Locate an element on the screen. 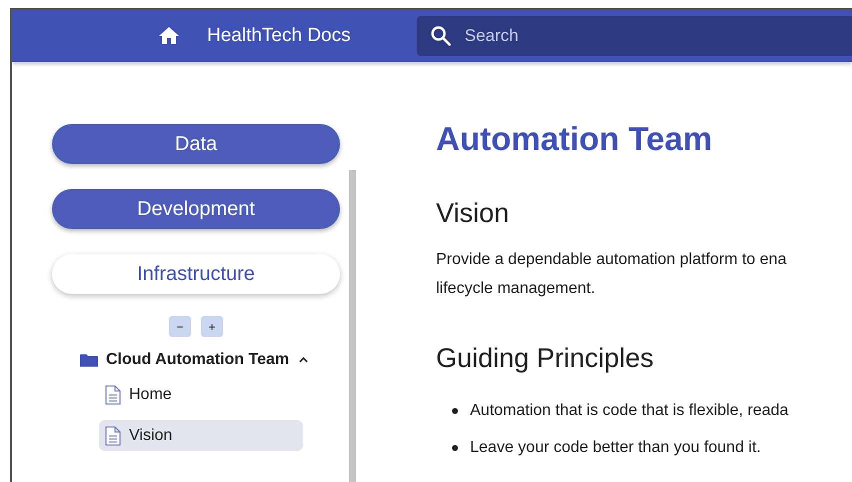 The image size is (852, 482). section-button: Data is located at coordinates (196, 144).